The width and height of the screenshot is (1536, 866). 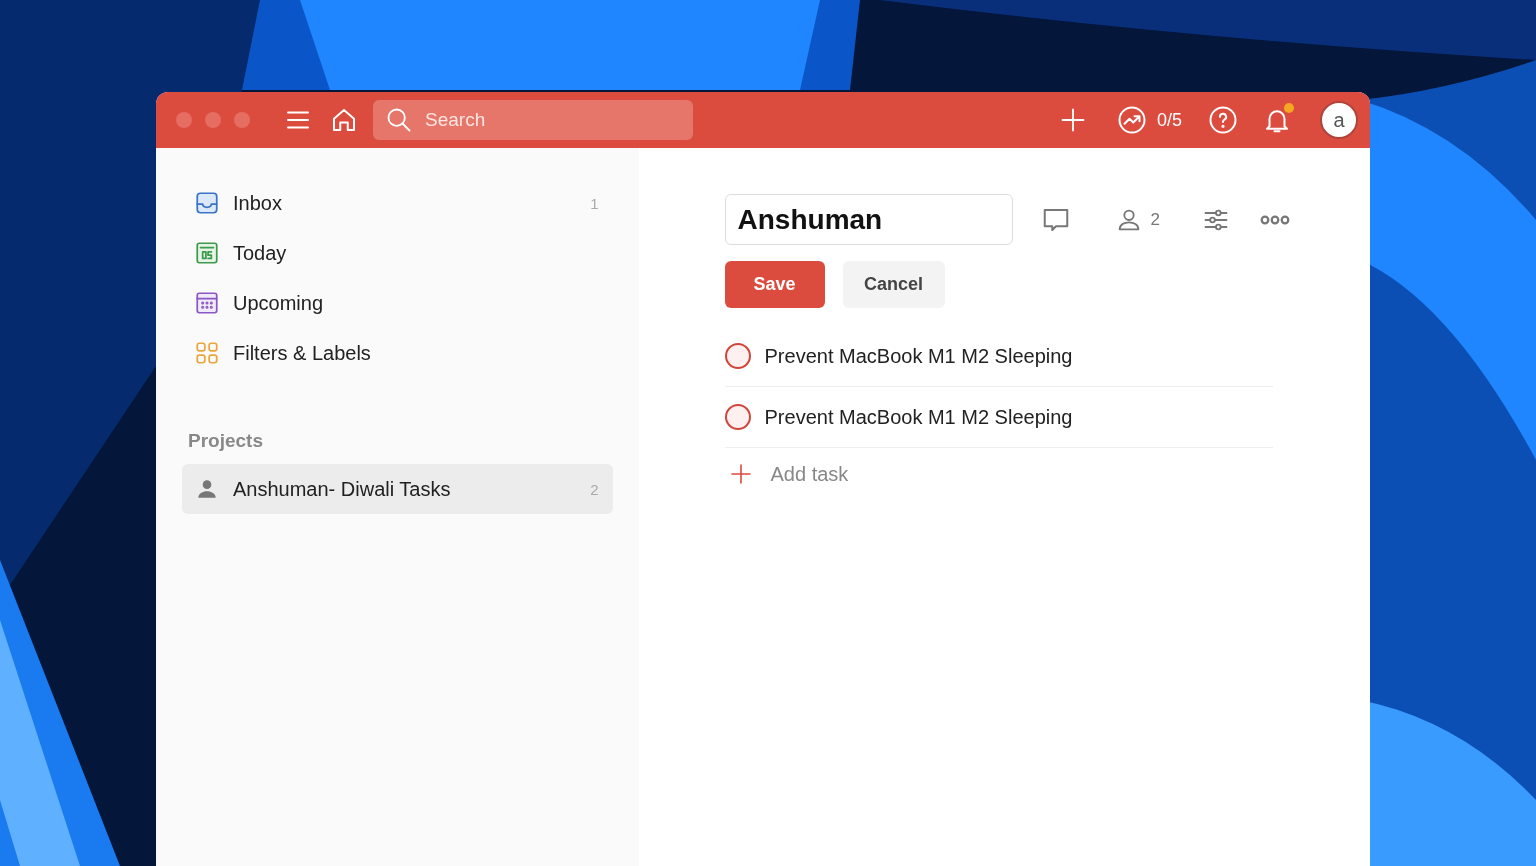 What do you see at coordinates (207, 303) in the screenshot?
I see `calendar-grid-icon` at bounding box center [207, 303].